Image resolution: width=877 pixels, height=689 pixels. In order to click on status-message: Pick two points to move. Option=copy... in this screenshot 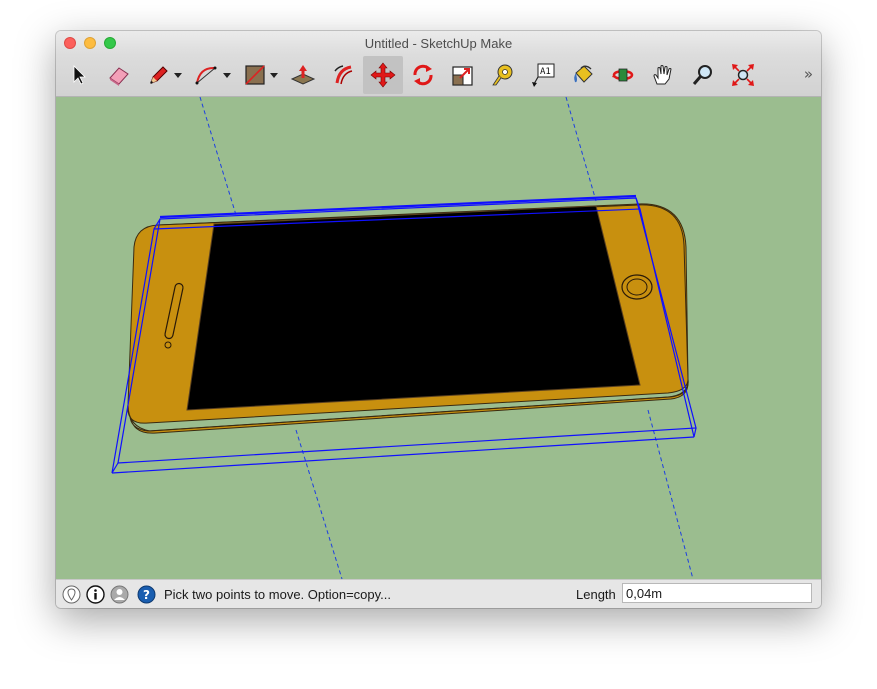, I will do `click(278, 594)`.